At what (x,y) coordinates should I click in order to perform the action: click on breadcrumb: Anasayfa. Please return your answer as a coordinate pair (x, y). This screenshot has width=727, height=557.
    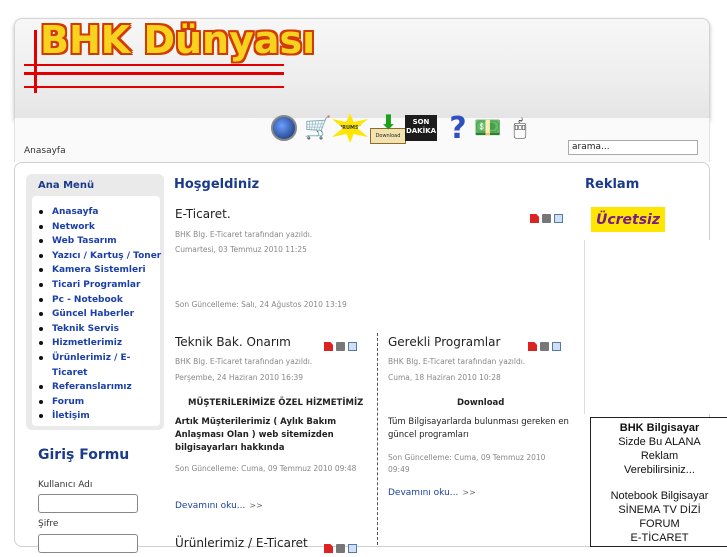
    Looking at the image, I should click on (45, 151).